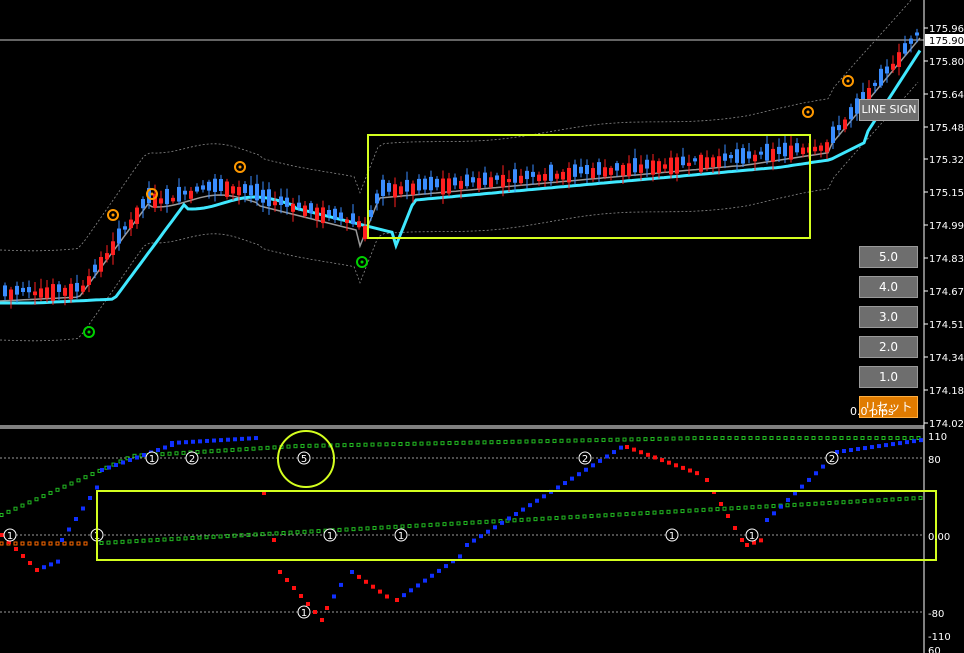 Image resolution: width=964 pixels, height=653 pixels. I want to click on price-tick-label: 175.805, so click(946, 62).